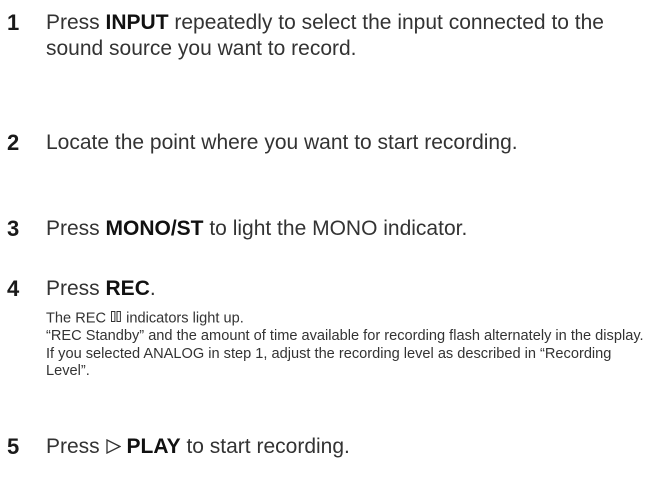  I want to click on button-name: INPUT, so click(137, 22).